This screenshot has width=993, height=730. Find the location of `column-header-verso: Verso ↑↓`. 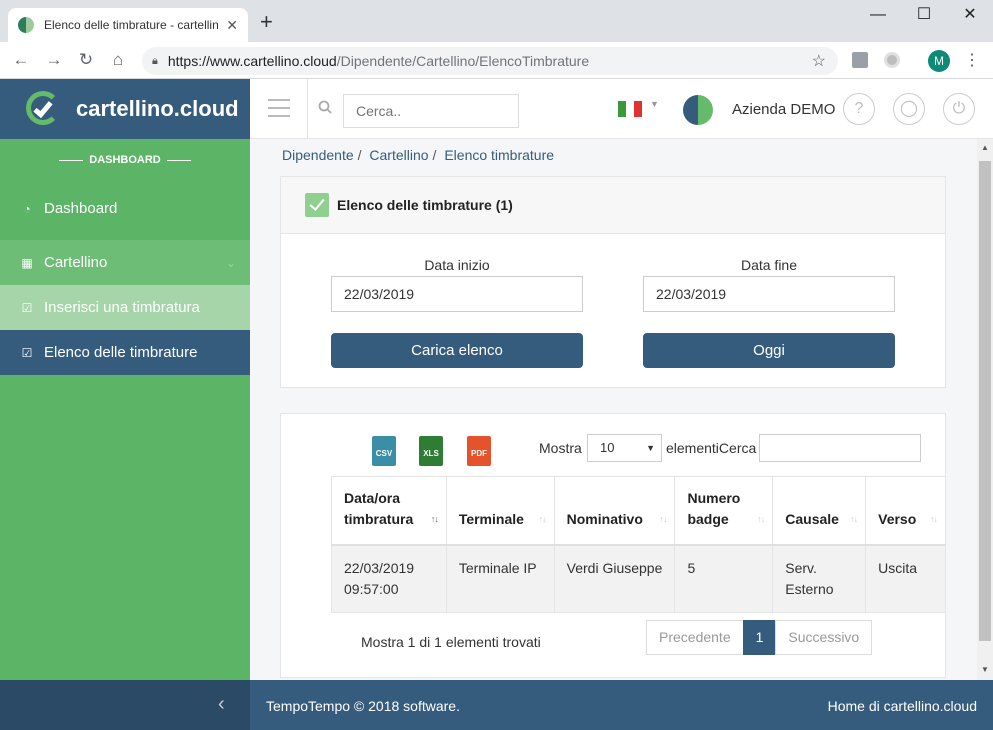

column-header-verso: Verso ↑↓ is located at coordinates (905, 511).